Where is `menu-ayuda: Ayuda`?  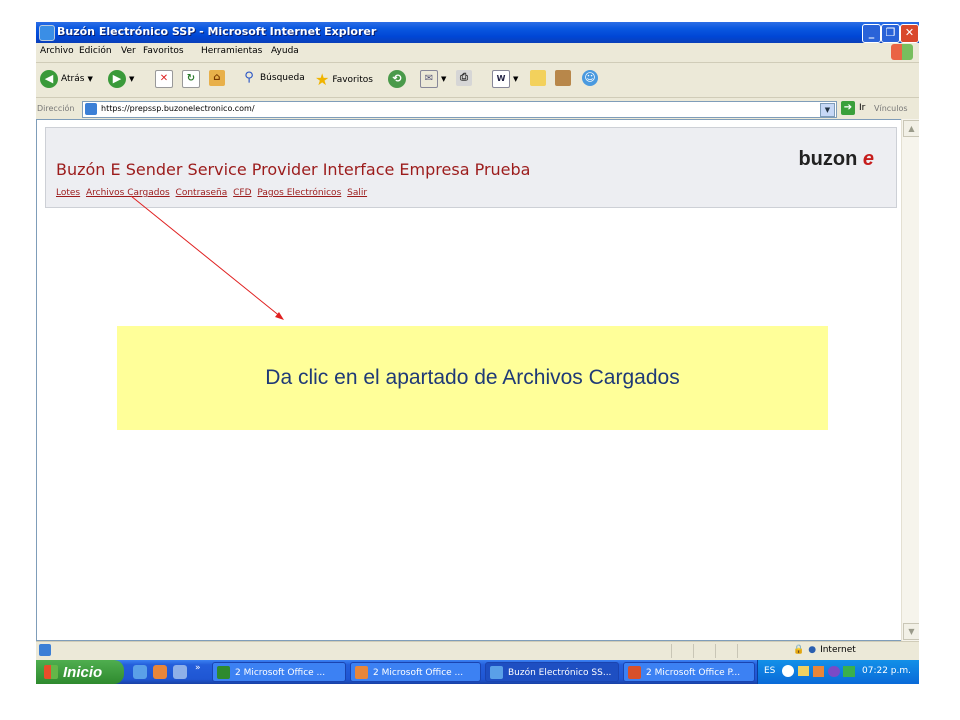
menu-ayuda: Ayuda is located at coordinates (285, 51).